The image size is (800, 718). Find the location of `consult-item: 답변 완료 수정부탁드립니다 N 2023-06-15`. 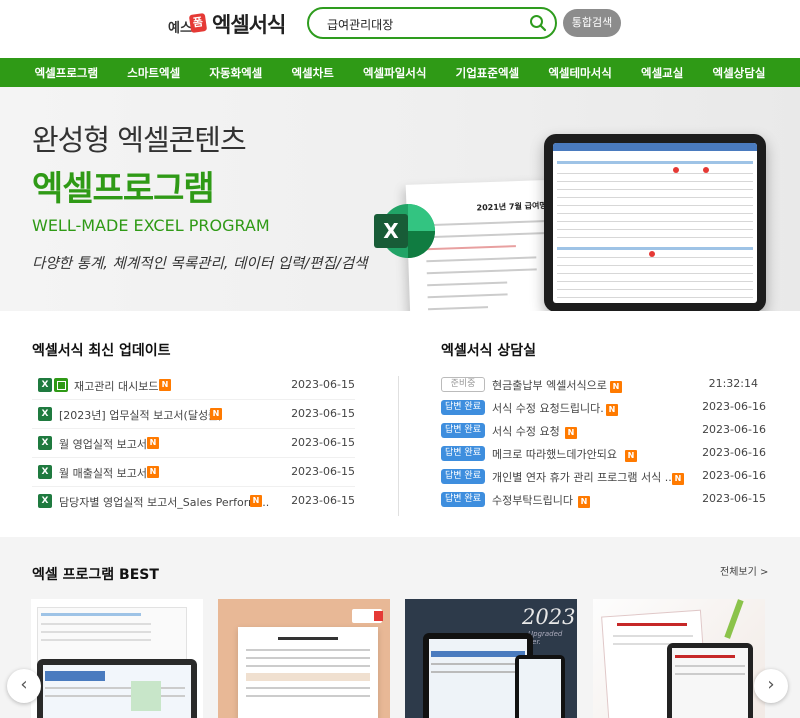

consult-item: 답변 완료 수정부탁드립니다 N 2023-06-15 is located at coordinates (603, 499).